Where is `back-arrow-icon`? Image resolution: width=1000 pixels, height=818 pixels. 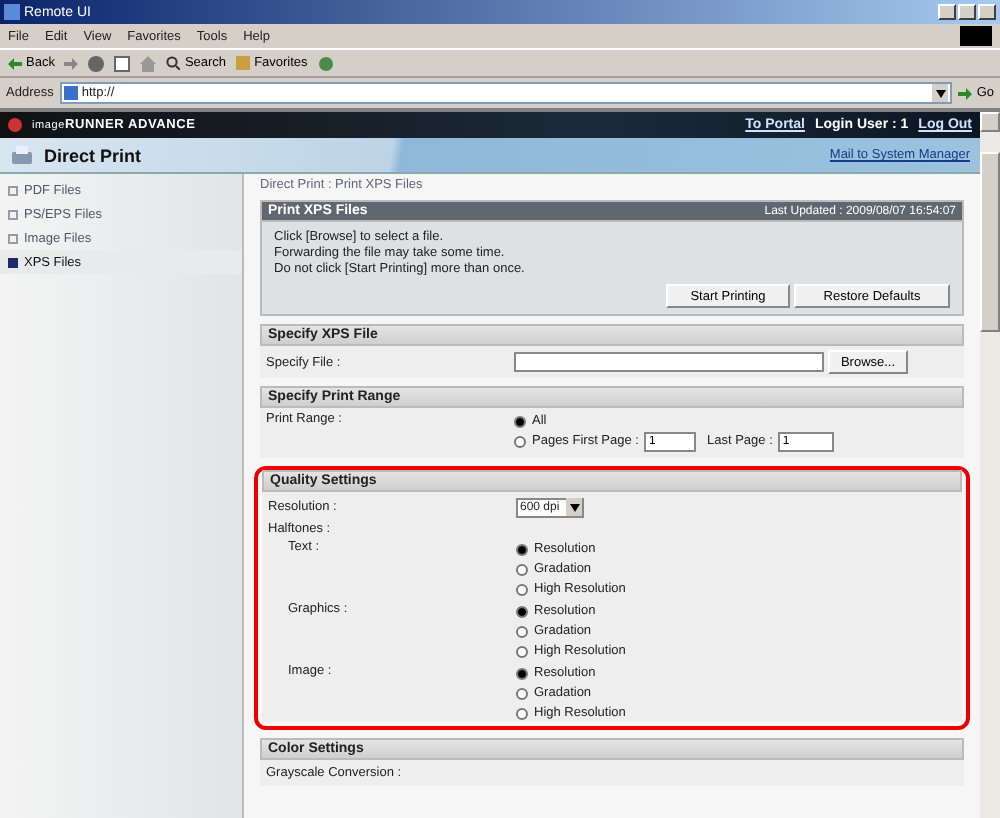 back-arrow-icon is located at coordinates (15, 63).